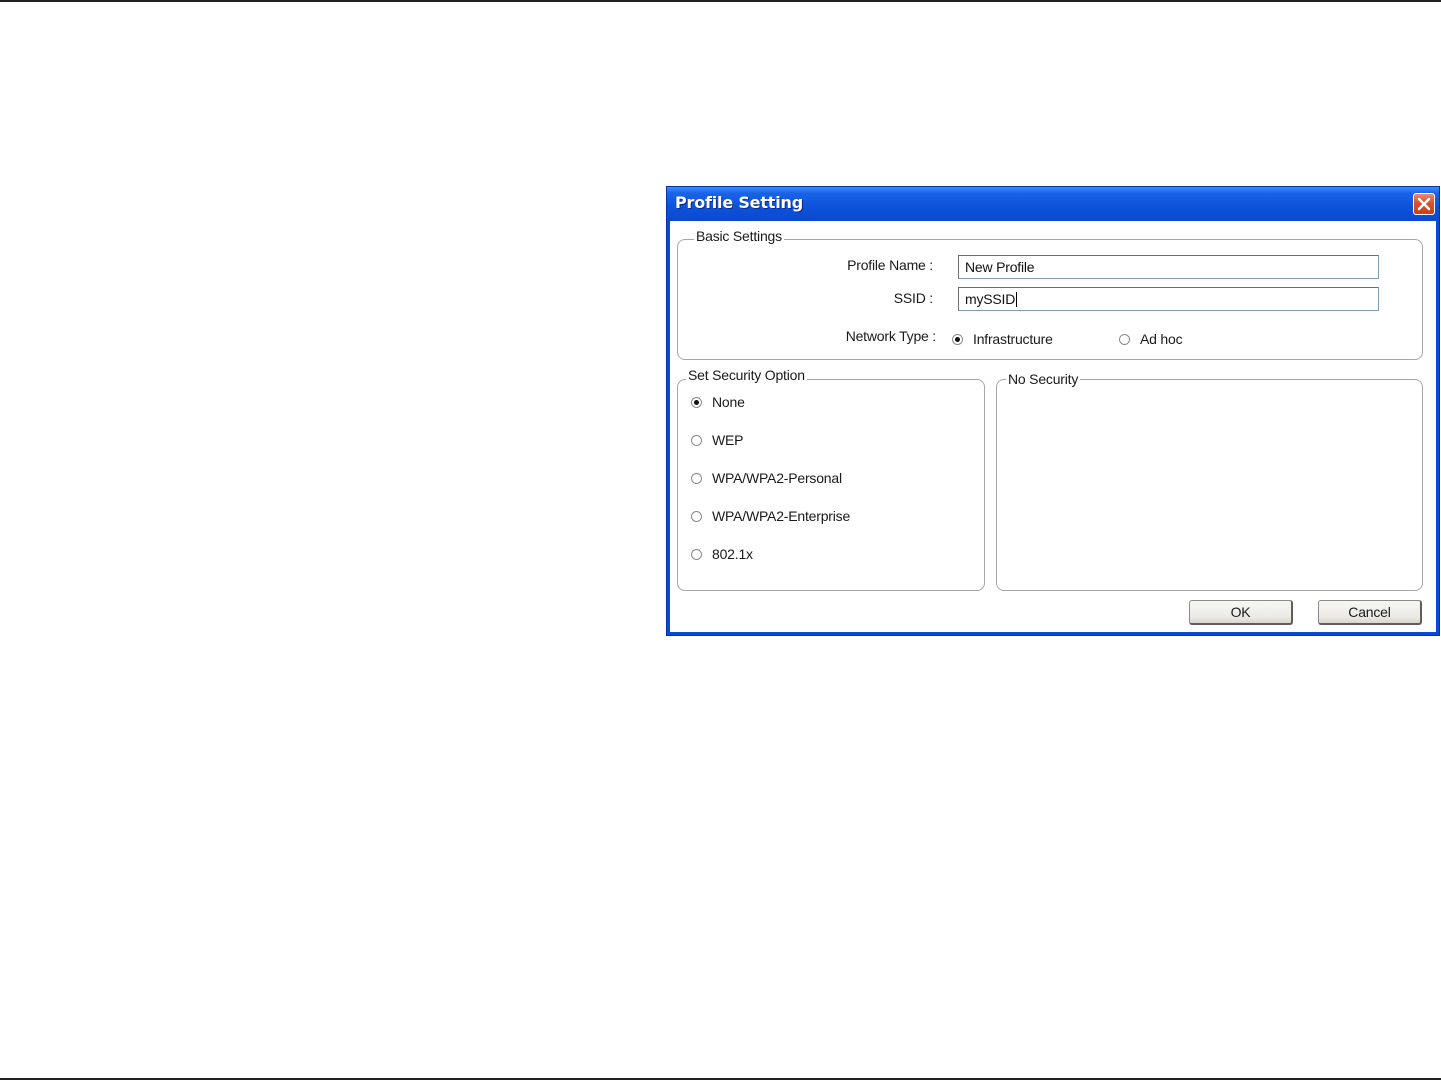  Describe the element at coordinates (990, 299) in the screenshot. I see `ssid-value: mySSID` at that location.